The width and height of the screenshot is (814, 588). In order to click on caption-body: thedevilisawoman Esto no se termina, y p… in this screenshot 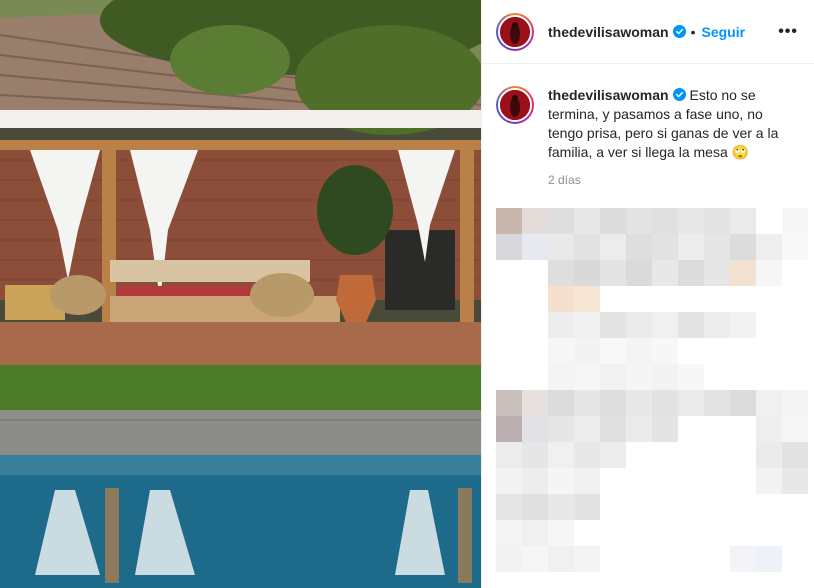, I will do `click(673, 138)`.